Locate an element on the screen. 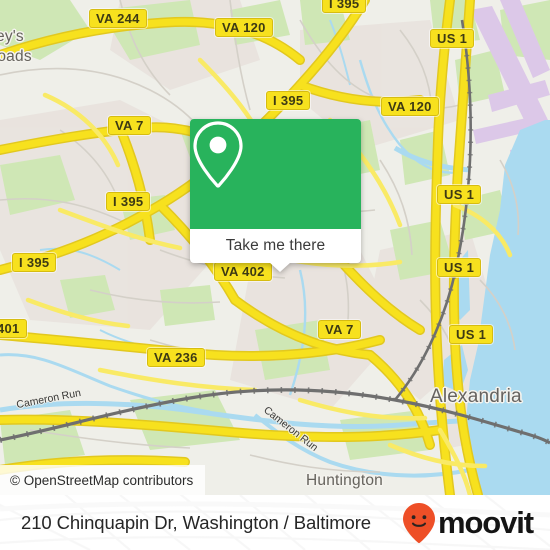  callout-tail is located at coordinates (280, 267).